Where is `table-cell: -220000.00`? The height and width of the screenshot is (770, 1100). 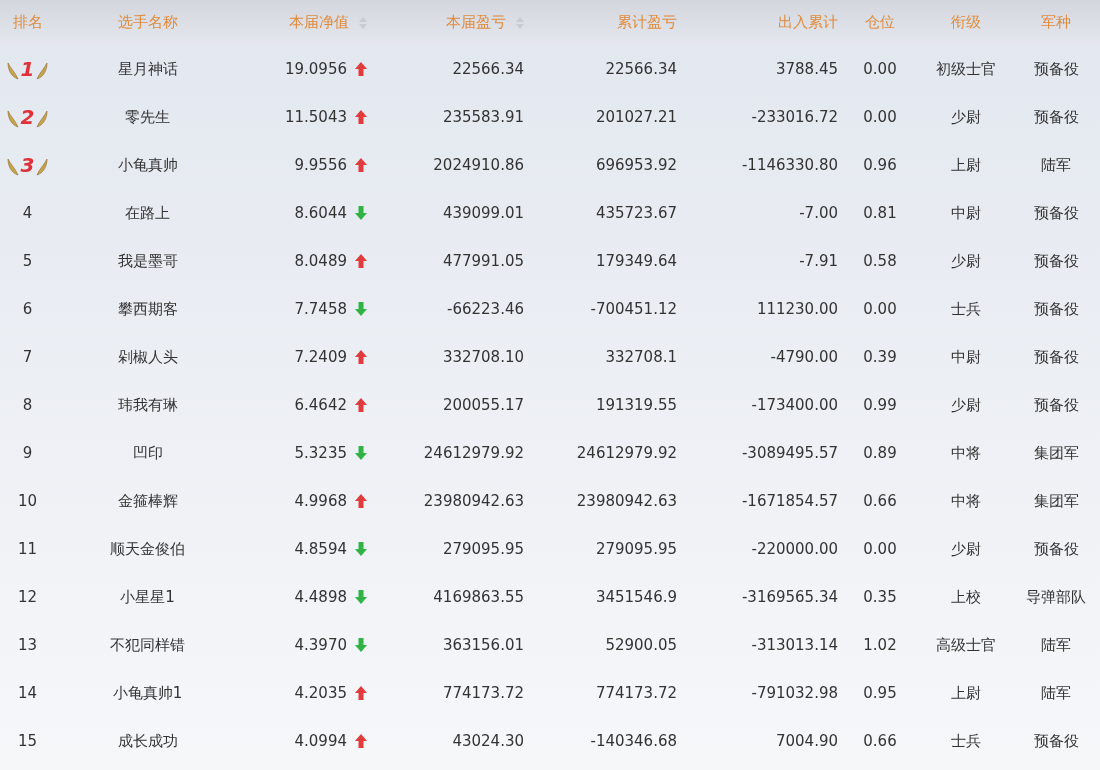
table-cell: -220000.00 is located at coordinates (794, 549).